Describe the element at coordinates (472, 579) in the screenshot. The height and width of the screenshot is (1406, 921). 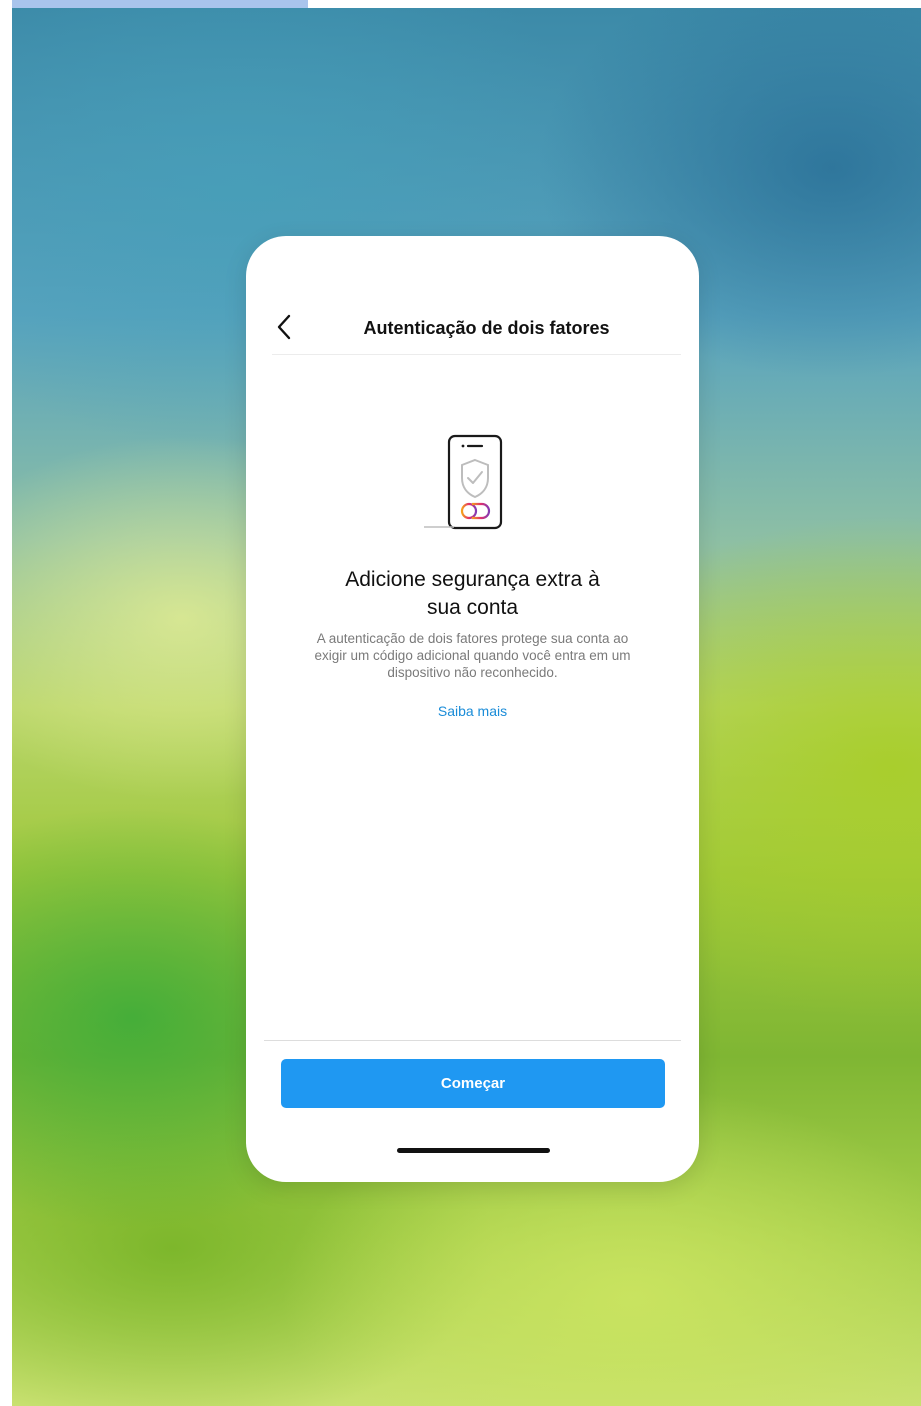
I see `headline-line-1: Adicione segurança extra à` at that location.